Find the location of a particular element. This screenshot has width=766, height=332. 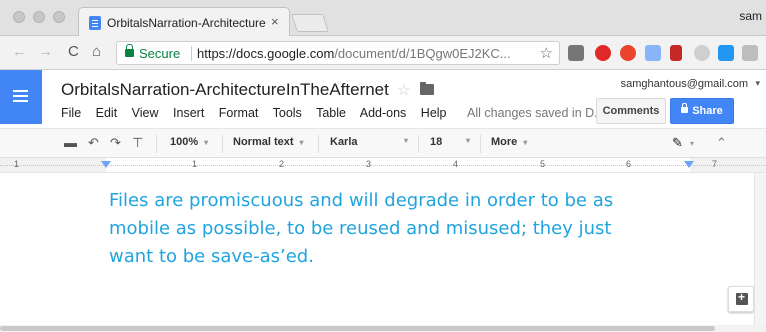

ruler-number: 7 is located at coordinates (715, 164).